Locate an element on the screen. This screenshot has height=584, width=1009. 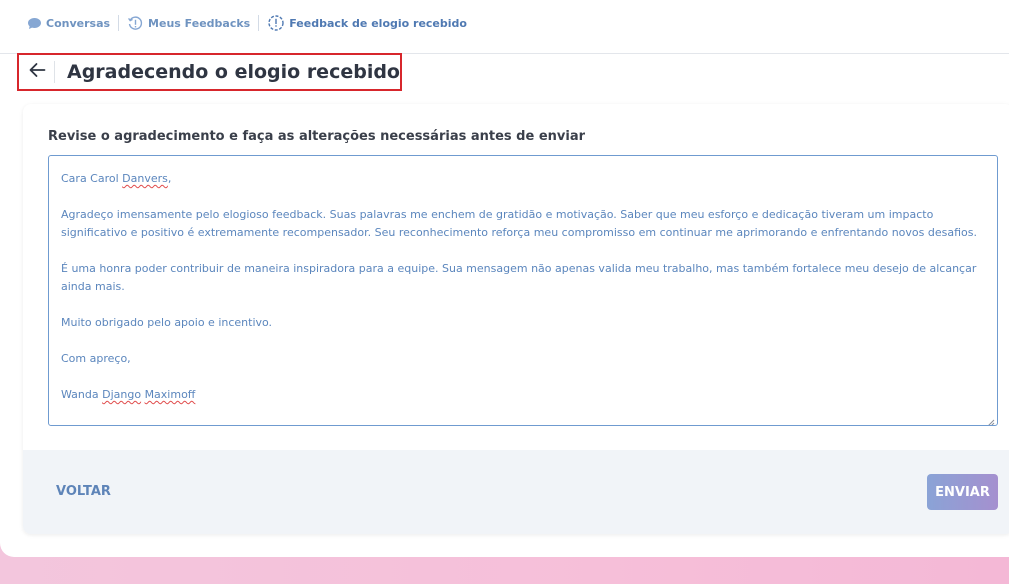
title-divider is located at coordinates (54, 72).